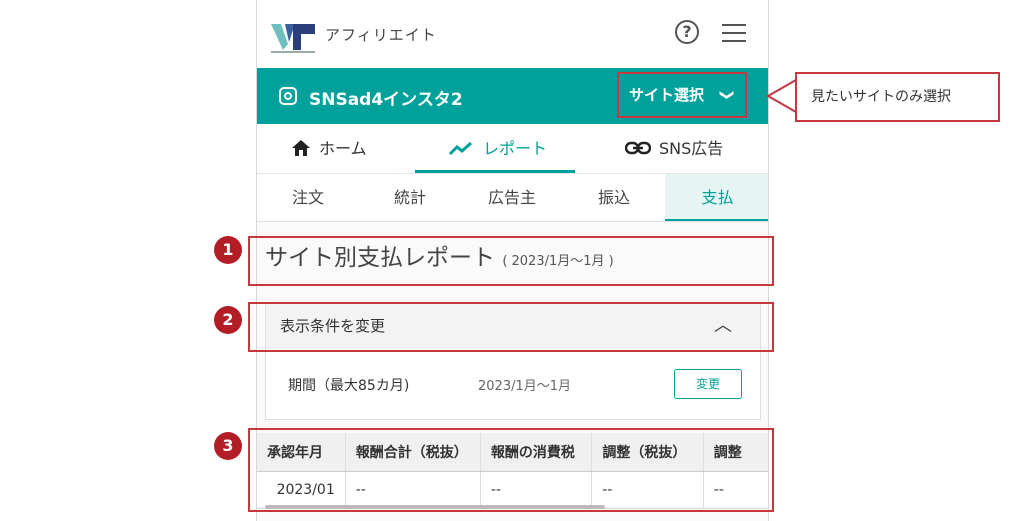 The width and height of the screenshot is (1024, 521). Describe the element at coordinates (460, 148) in the screenshot. I see `trend-chart-icon` at that location.